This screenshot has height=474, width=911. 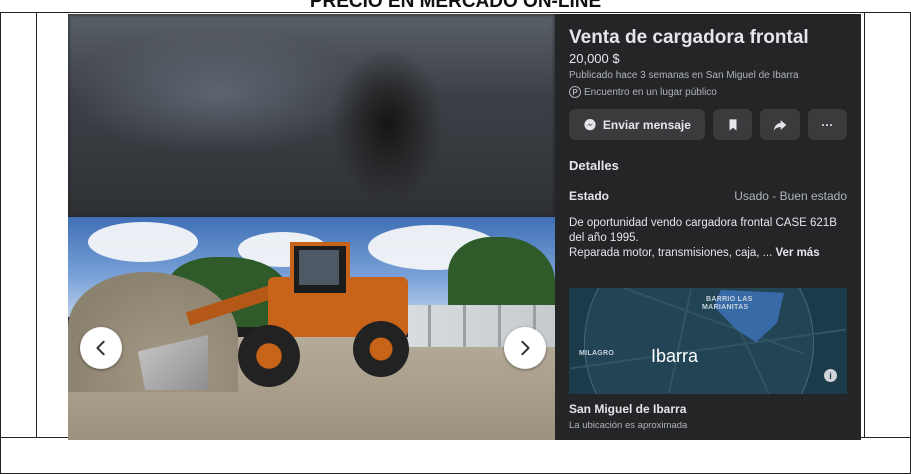 What do you see at coordinates (708, 124) in the screenshot?
I see `action-bar: Enviar mensaje ···` at bounding box center [708, 124].